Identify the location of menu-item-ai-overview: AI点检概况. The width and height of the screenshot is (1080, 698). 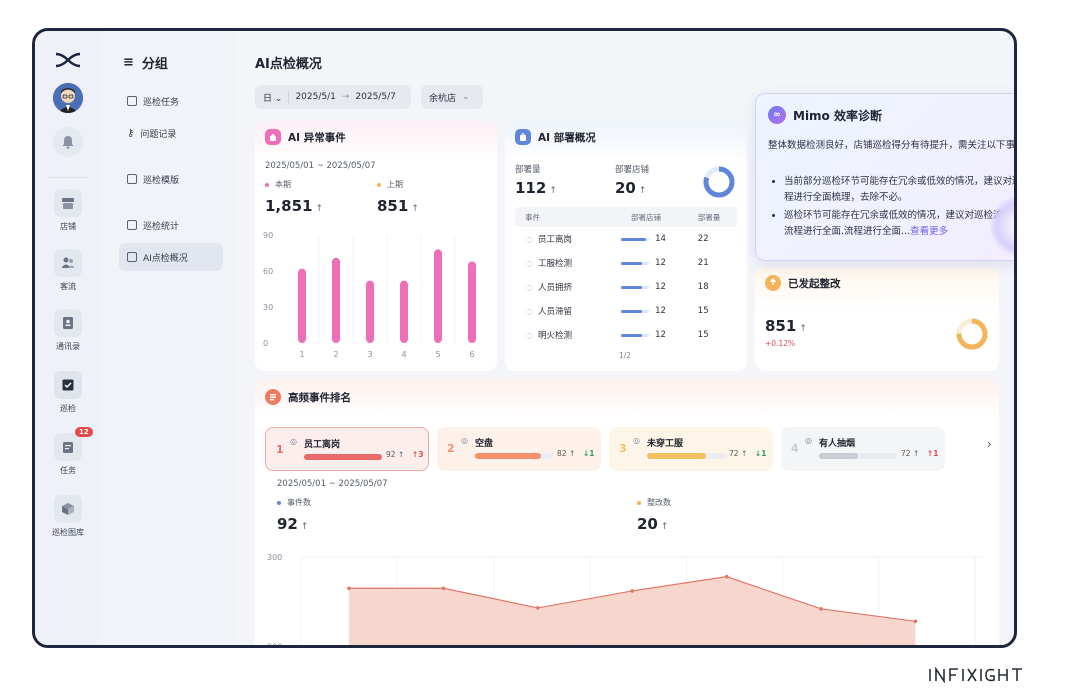
(171, 257).